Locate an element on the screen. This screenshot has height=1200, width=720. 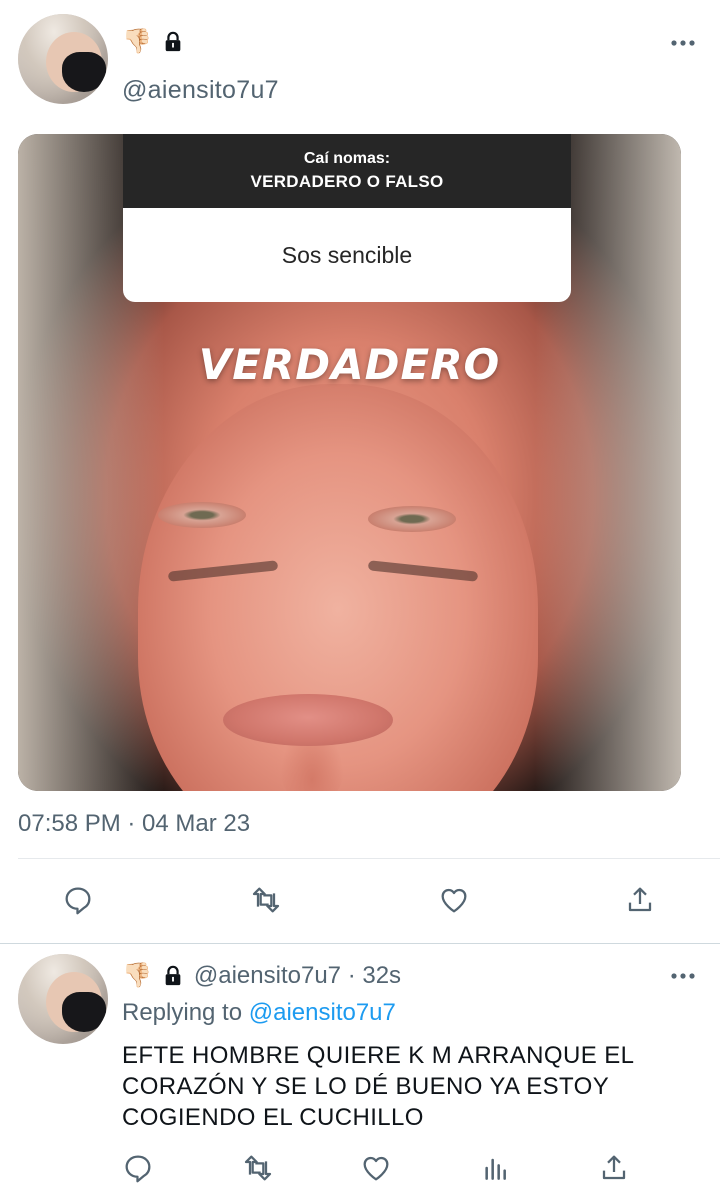
replying-prefix: Replying to is located at coordinates (182, 1012).